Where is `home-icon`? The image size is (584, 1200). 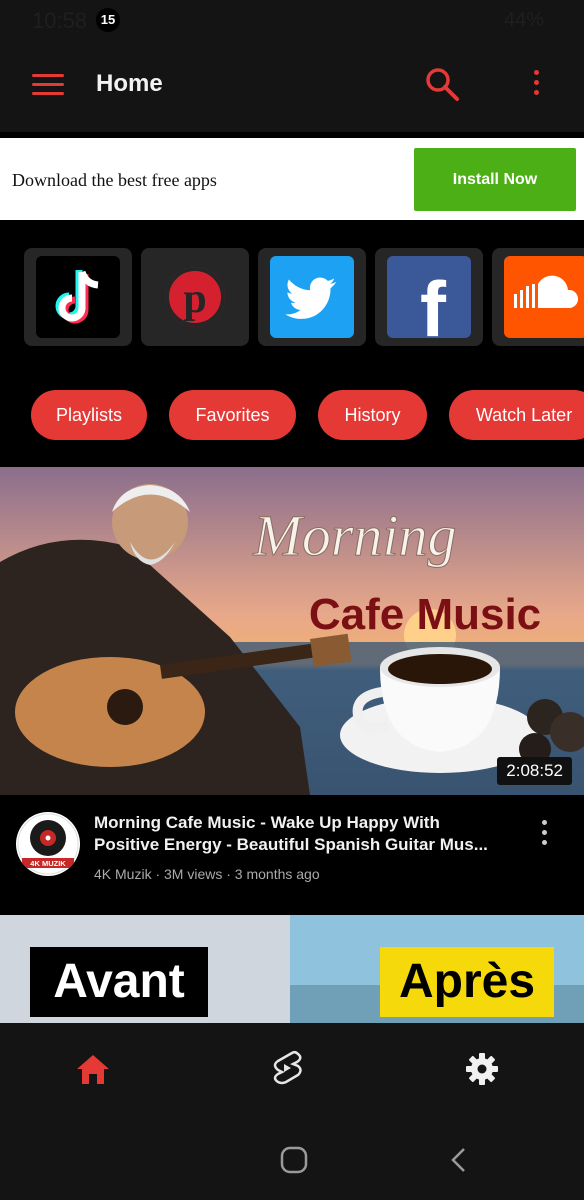 home-icon is located at coordinates (93, 1069).